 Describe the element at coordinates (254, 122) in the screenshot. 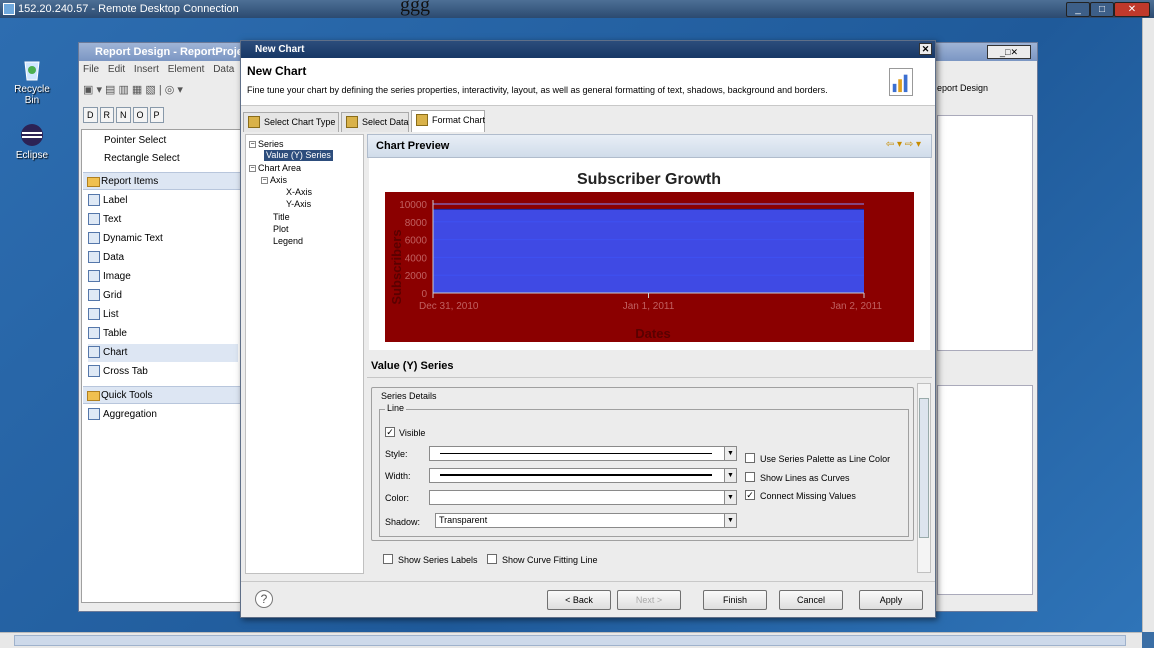

I see `chart-type-icon` at that location.